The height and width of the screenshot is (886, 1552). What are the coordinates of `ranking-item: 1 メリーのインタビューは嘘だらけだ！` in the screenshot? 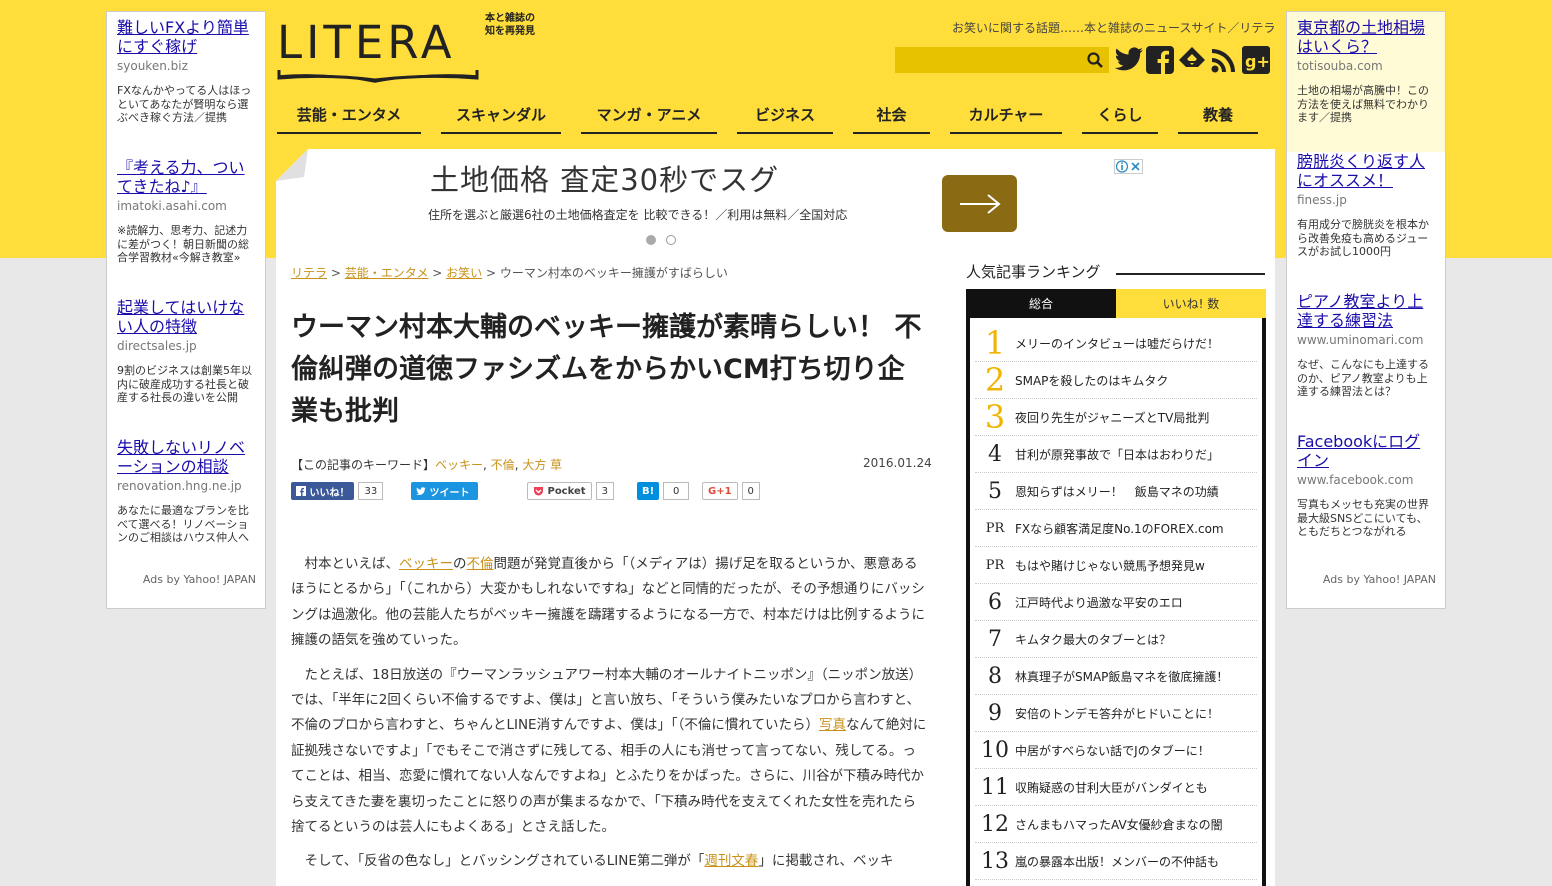 It's located at (1116, 343).